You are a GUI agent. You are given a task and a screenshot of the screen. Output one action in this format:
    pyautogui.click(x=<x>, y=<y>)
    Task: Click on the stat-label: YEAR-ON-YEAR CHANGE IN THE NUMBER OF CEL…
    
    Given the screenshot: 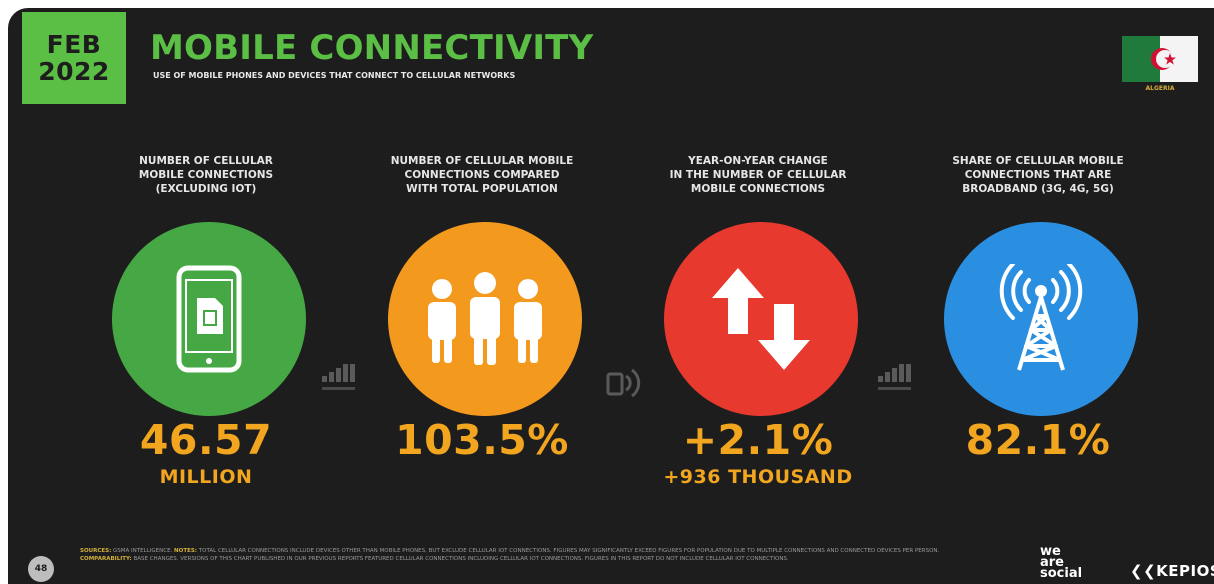 What is the action you would take?
    pyautogui.click(x=758, y=175)
    